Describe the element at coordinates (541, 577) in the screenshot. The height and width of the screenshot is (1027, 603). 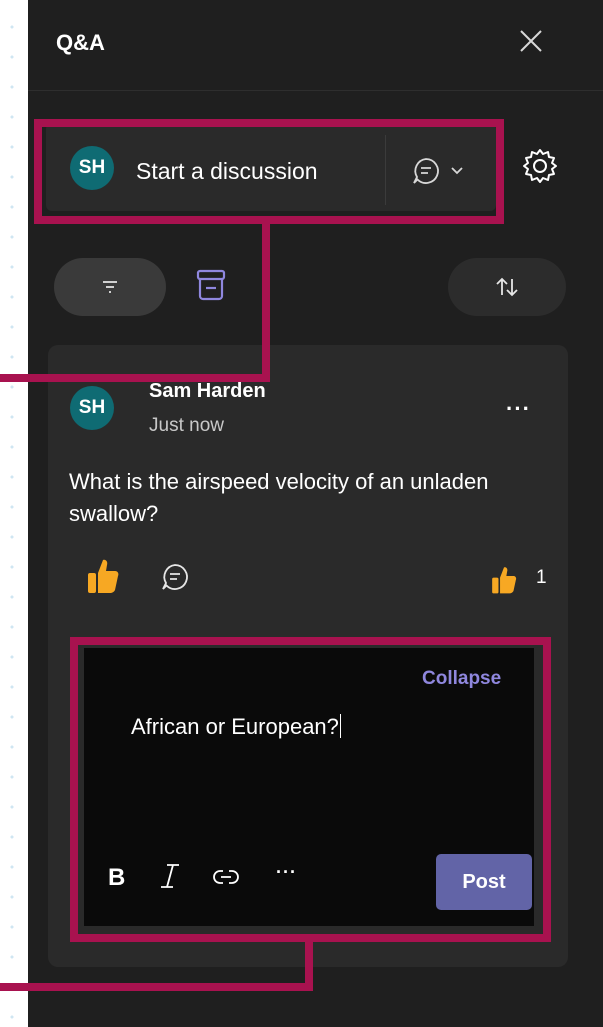
I see `like-count: 1` at that location.